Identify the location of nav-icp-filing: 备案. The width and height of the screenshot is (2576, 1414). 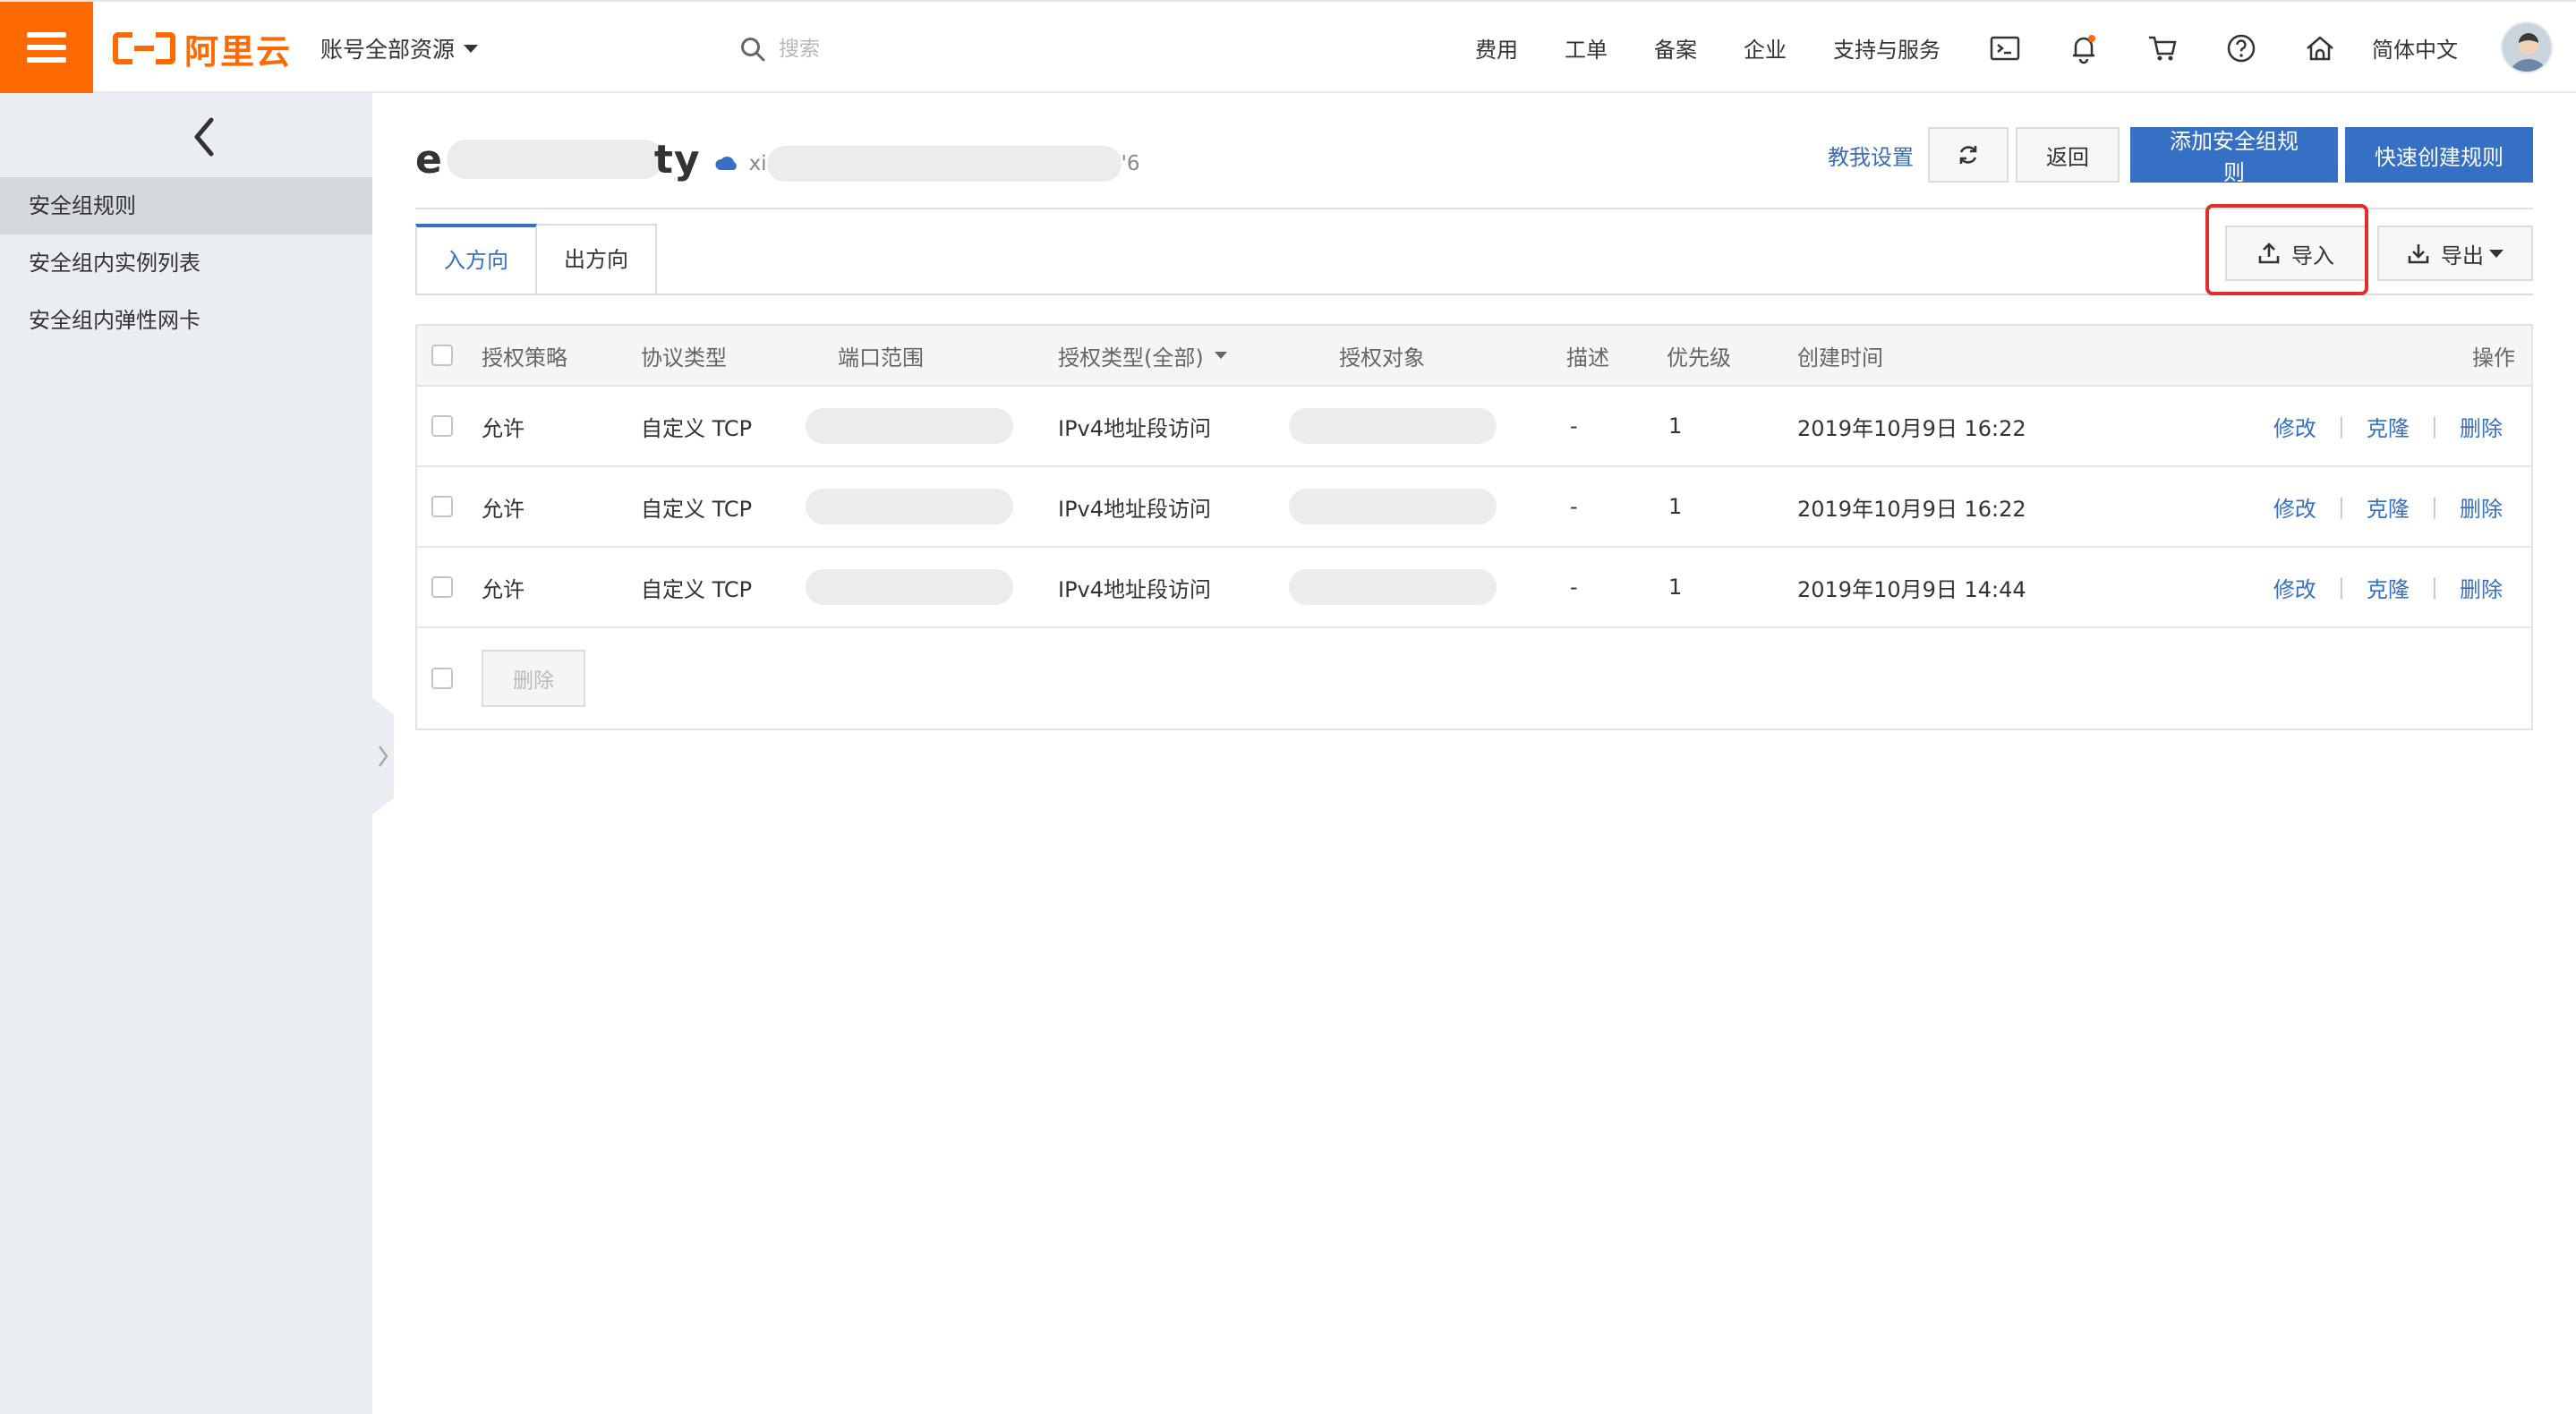
(1675, 48).